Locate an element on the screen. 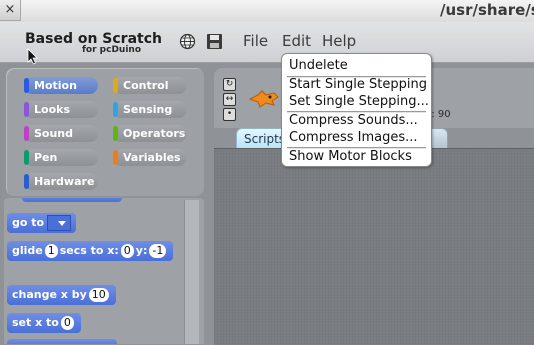 This screenshot has height=345, width=534. block-set-x: set x to 0 is located at coordinates (44, 323).